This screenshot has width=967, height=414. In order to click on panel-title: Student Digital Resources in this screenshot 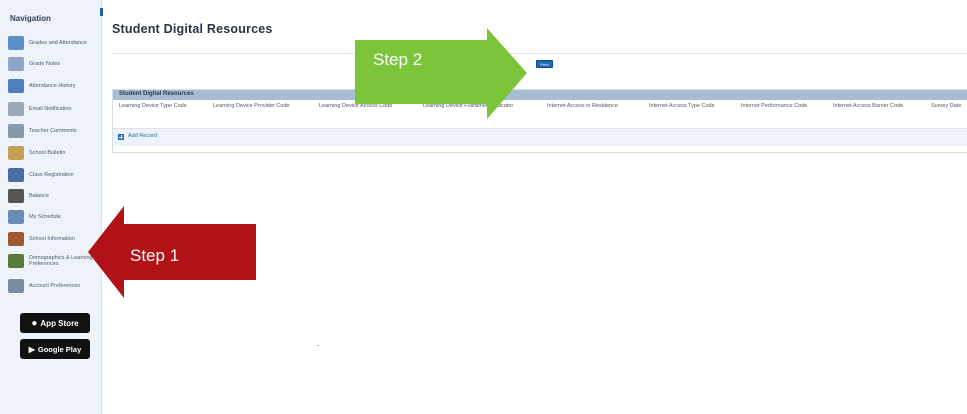, I will do `click(156, 94)`.